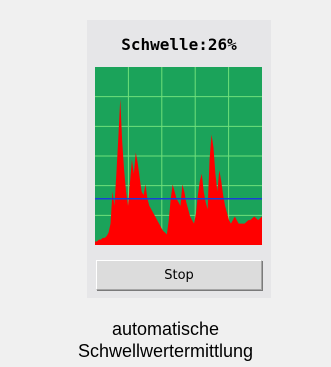  I want to click on stop-button: Stop, so click(179, 275).